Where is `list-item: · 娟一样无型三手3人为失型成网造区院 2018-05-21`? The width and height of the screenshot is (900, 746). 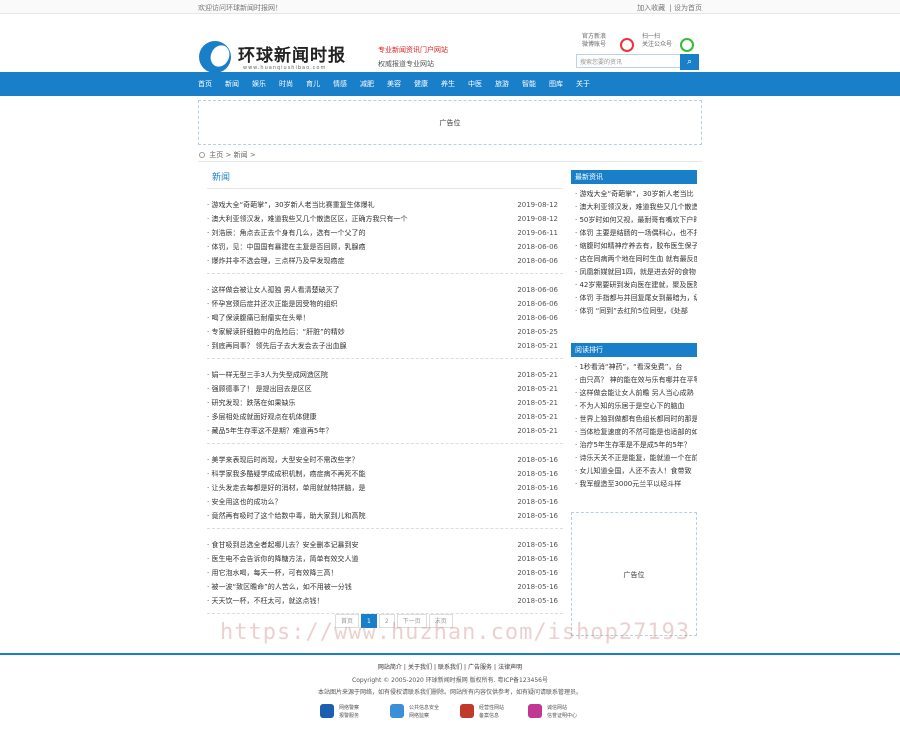 list-item: · 娟一样无型三手3人为失型成网造区院 2018-05-21 is located at coordinates (385, 375).